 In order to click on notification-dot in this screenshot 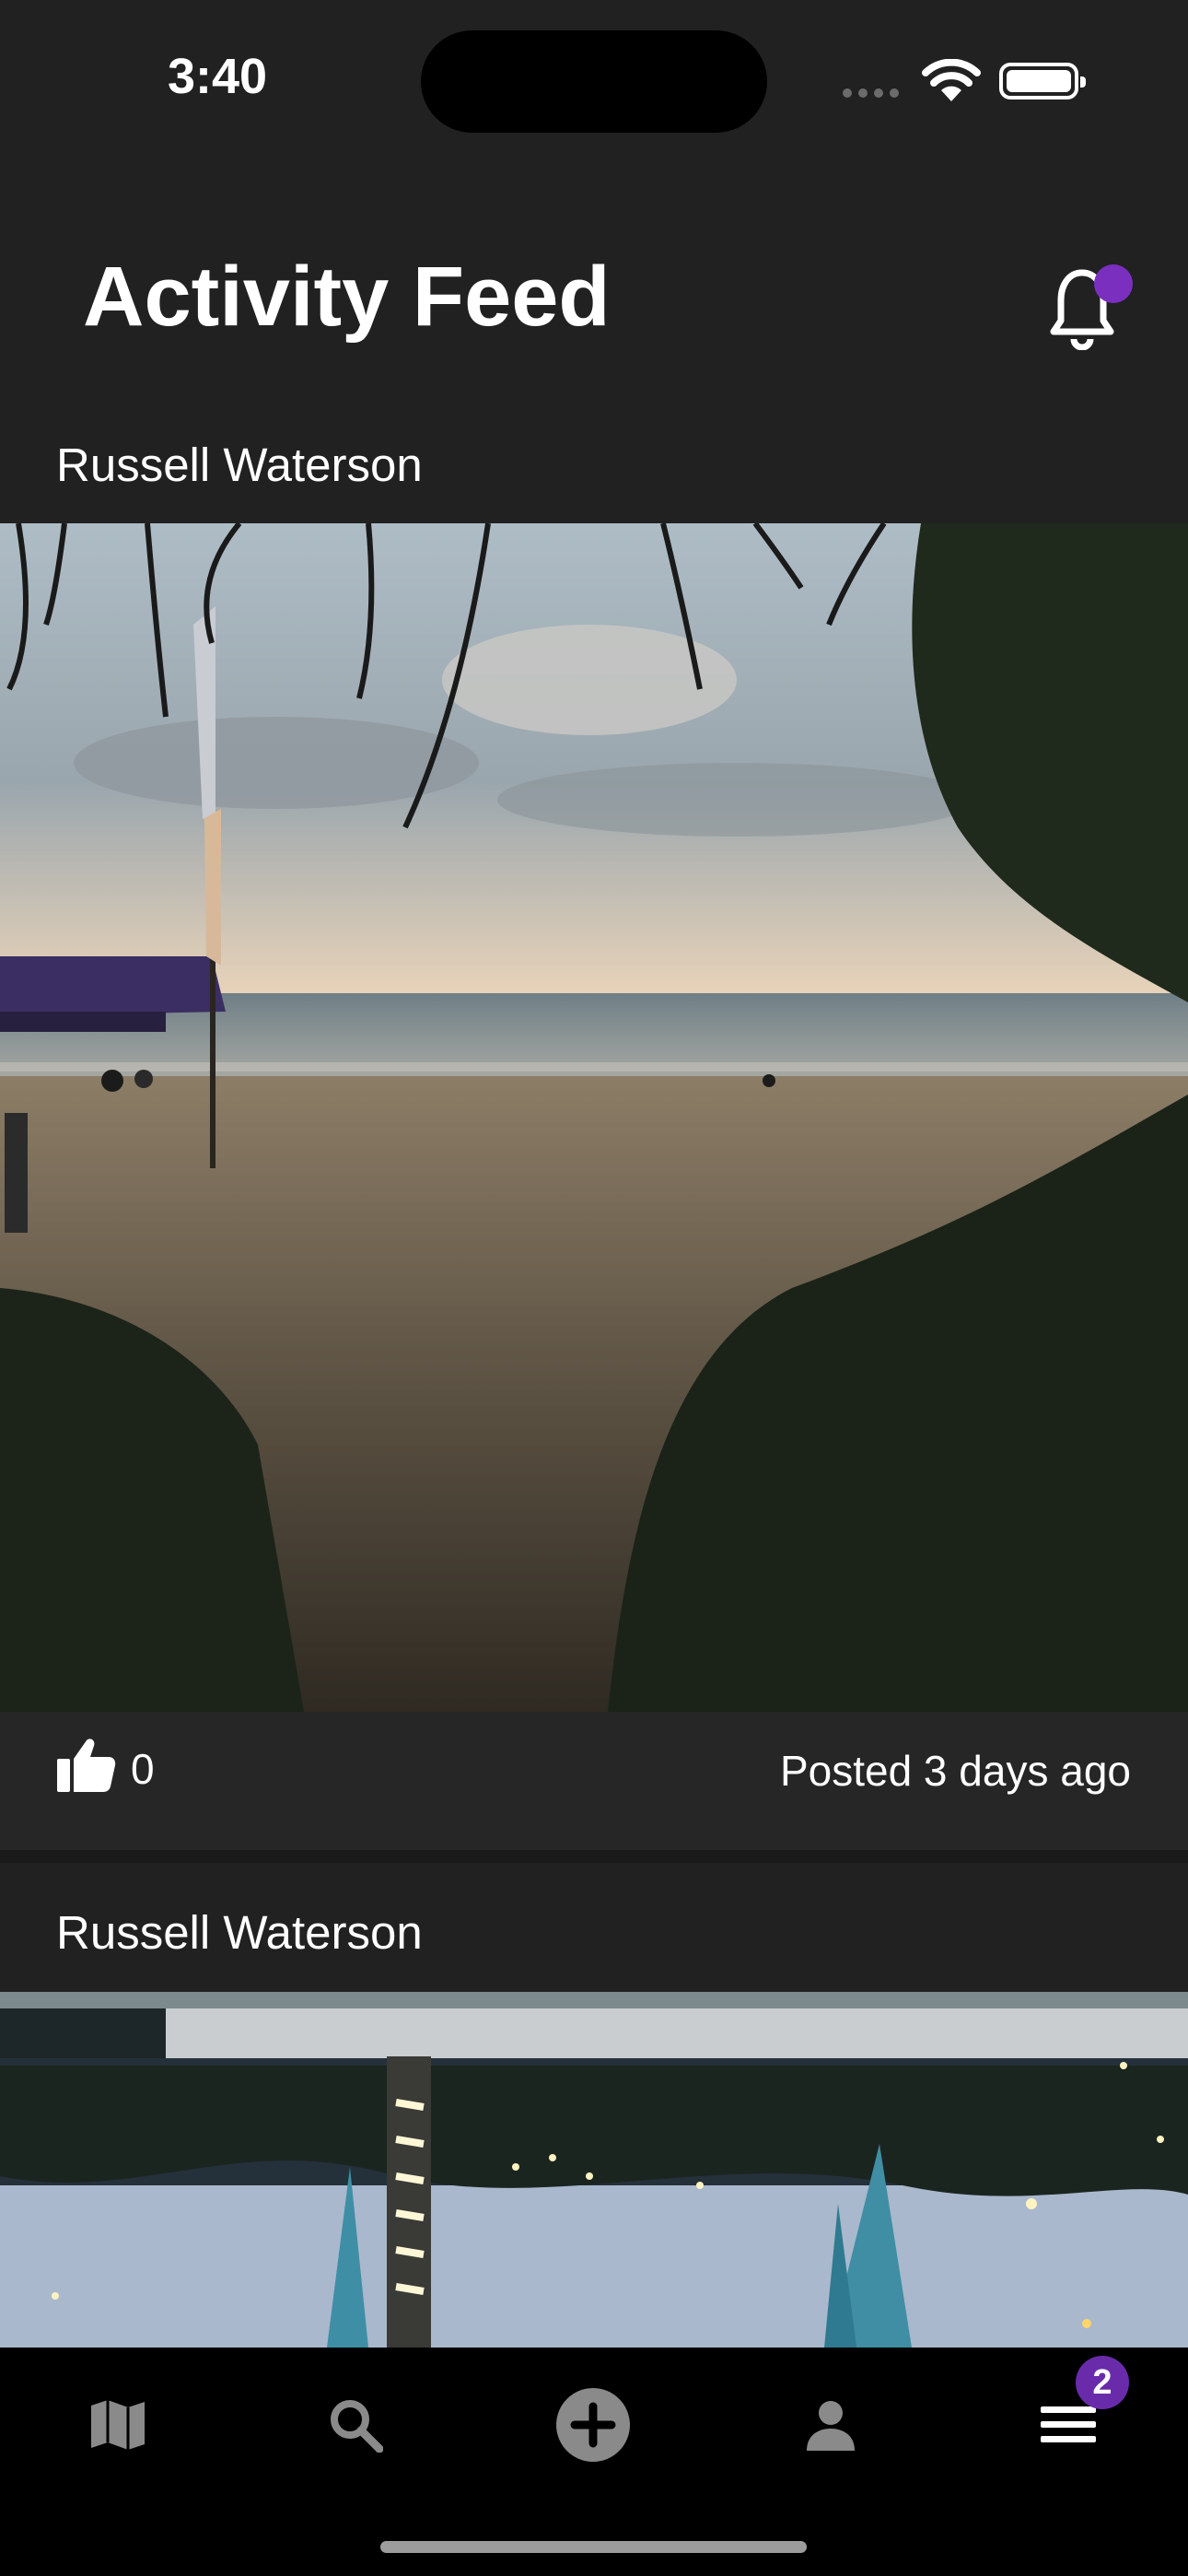, I will do `click(1113, 283)`.